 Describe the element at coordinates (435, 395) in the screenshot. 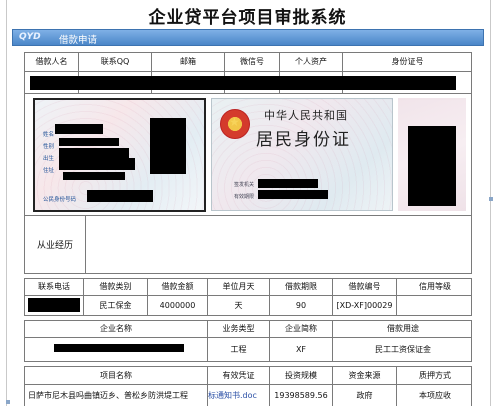

I see `pledge-method-value: 本项应收` at that location.